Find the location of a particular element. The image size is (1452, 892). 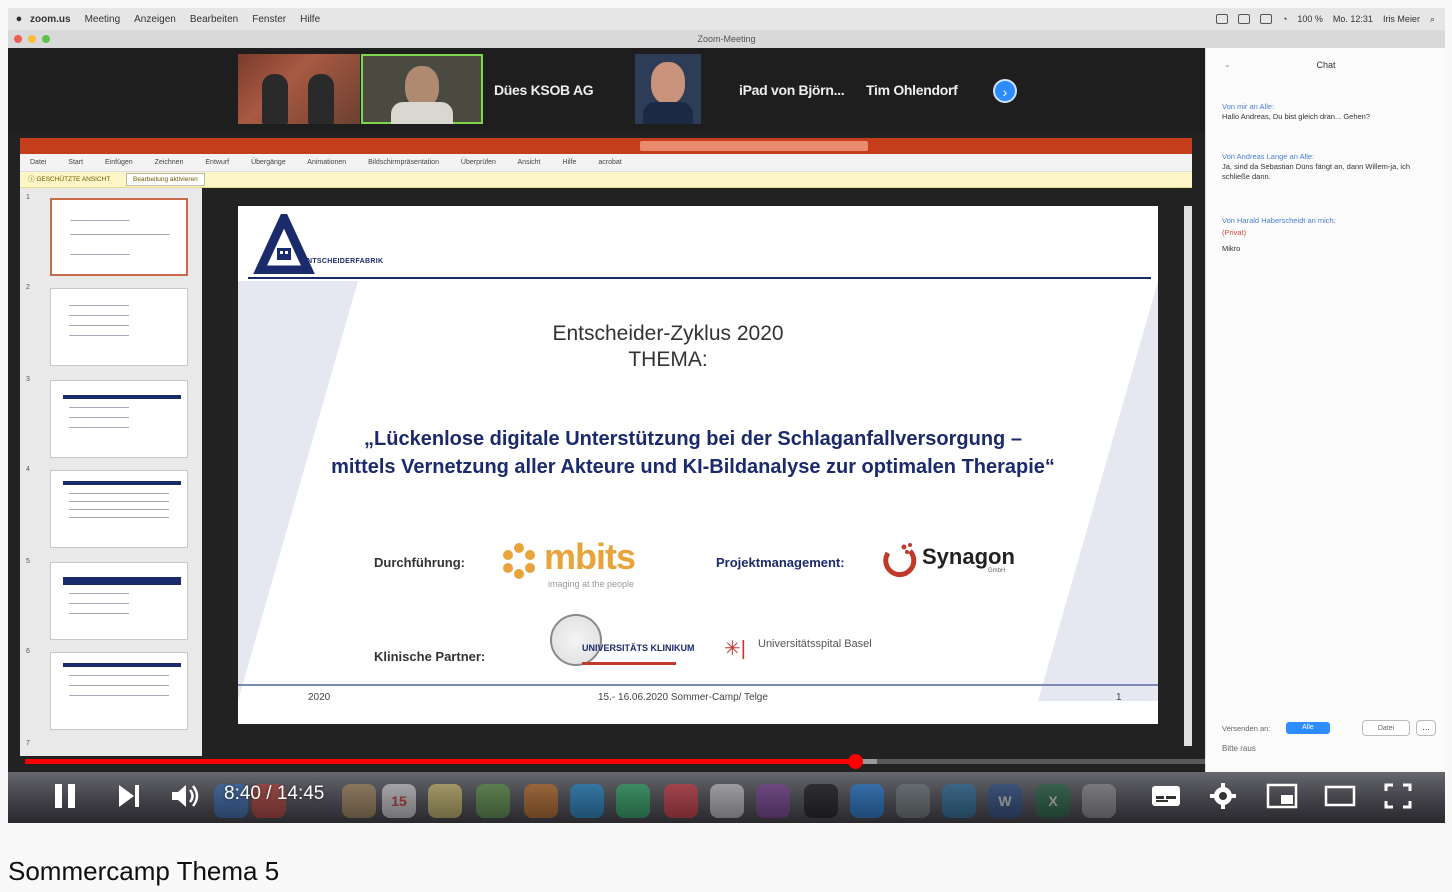

ppt-tab: Ansicht is located at coordinates (529, 162).